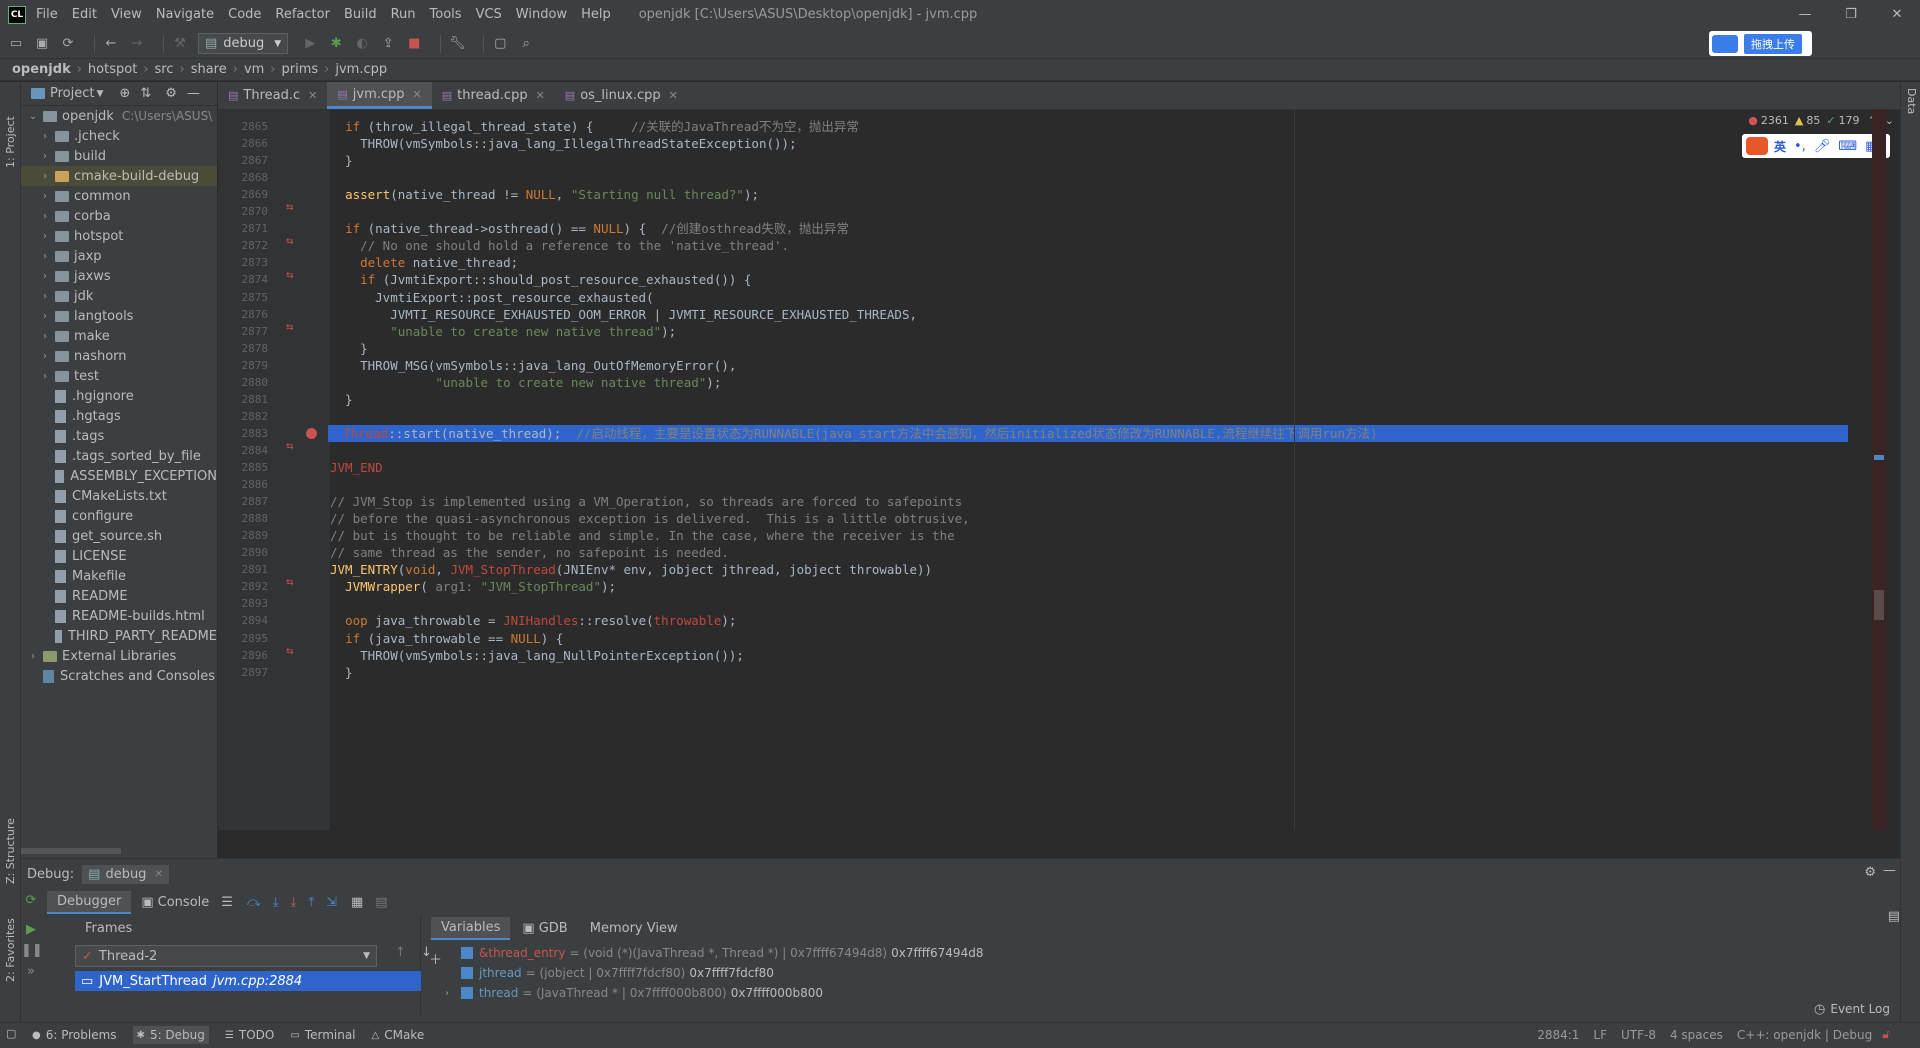 The image size is (1920, 1048). What do you see at coordinates (180, 44) in the screenshot?
I see `build-hammer-icon: ⚒` at bounding box center [180, 44].